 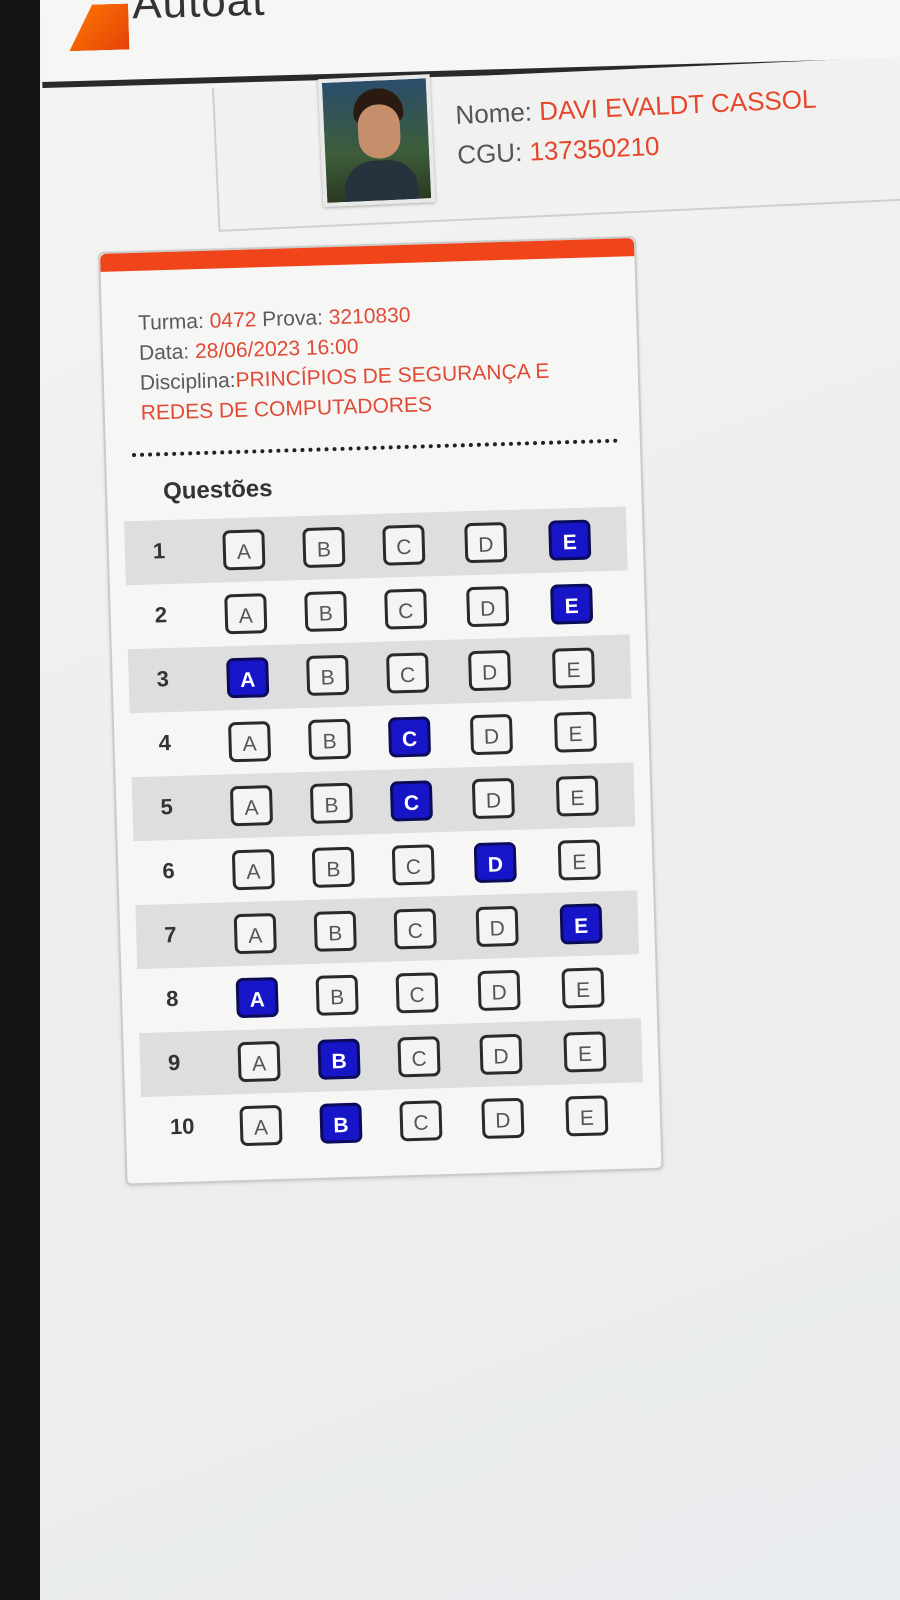 What do you see at coordinates (276, 349) in the screenshot?
I see `data-value: 28/06/2023 16:00` at bounding box center [276, 349].